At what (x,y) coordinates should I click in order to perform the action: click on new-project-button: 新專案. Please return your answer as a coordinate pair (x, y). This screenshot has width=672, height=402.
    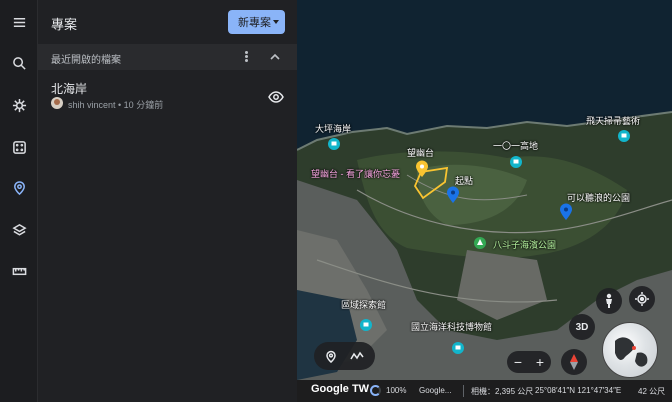
    Looking at the image, I should click on (256, 22).